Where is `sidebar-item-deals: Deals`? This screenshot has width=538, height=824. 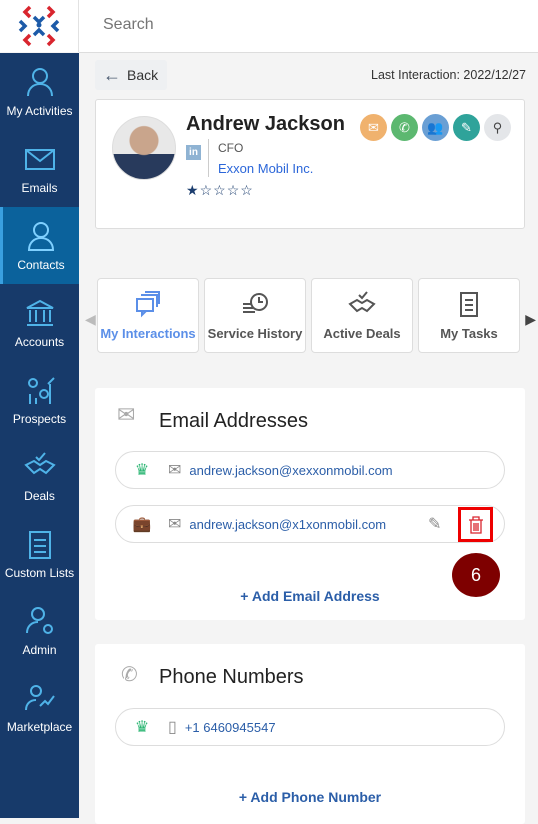
sidebar-item-deals: Deals is located at coordinates (39, 476).